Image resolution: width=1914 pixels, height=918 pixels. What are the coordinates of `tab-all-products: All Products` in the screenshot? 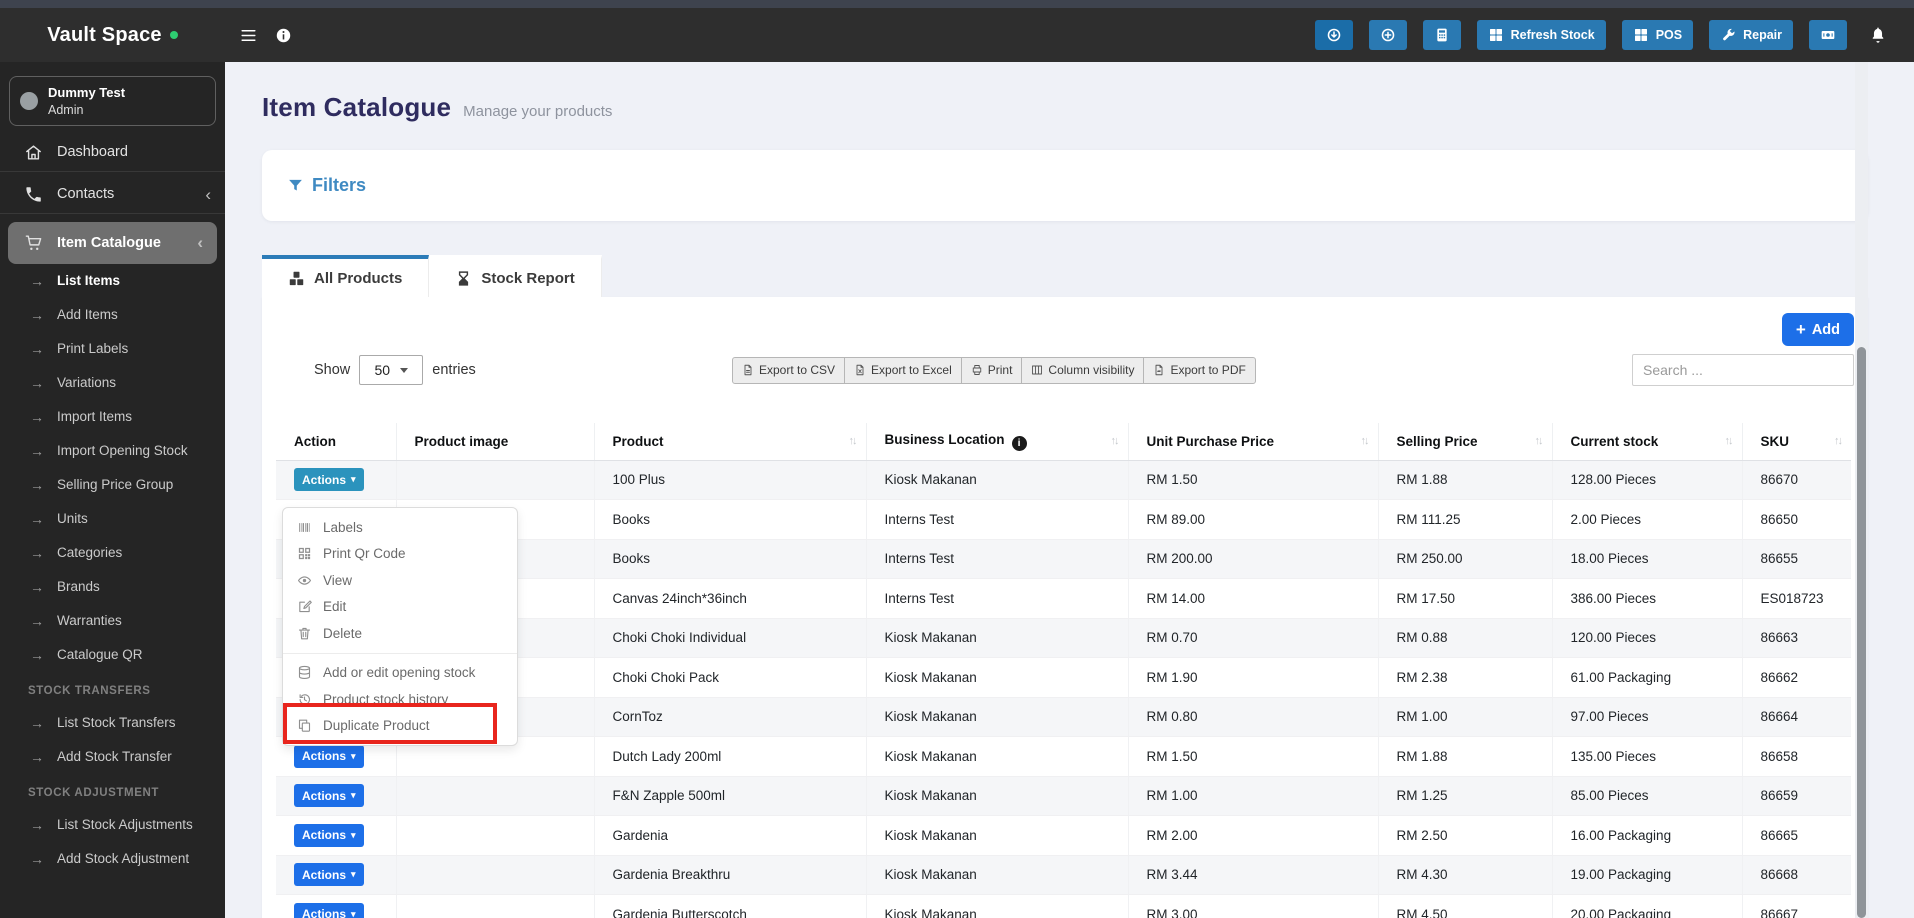 It's located at (346, 276).